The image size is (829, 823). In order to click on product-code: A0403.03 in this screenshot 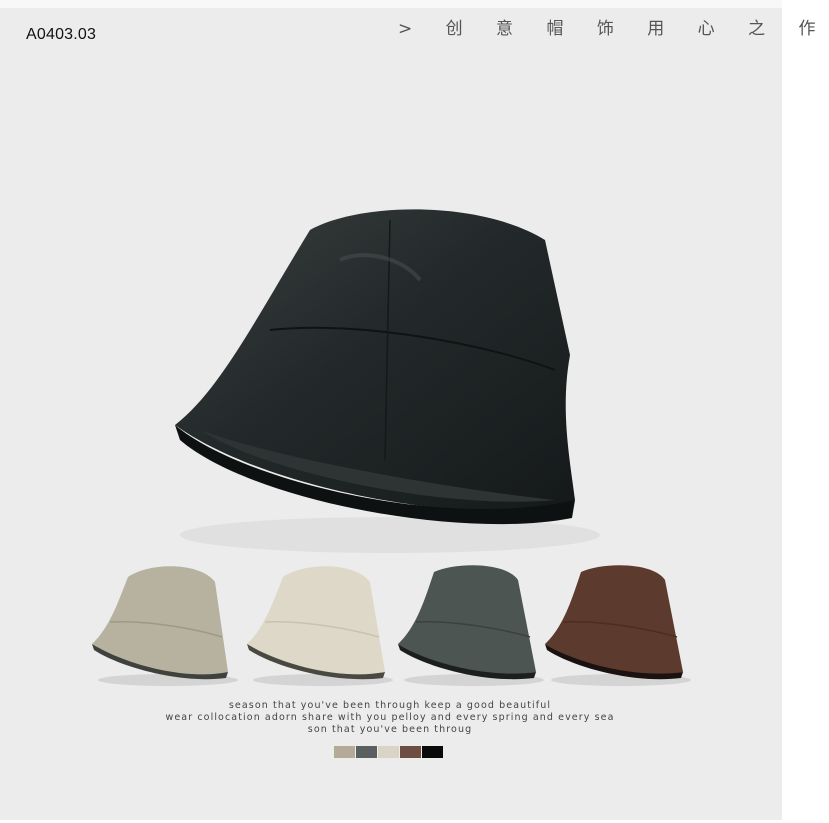, I will do `click(61, 34)`.